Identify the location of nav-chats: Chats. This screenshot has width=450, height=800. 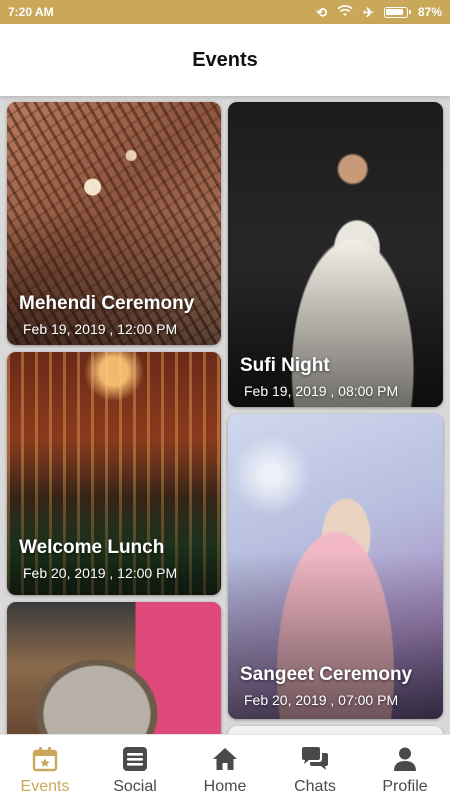
(315, 767).